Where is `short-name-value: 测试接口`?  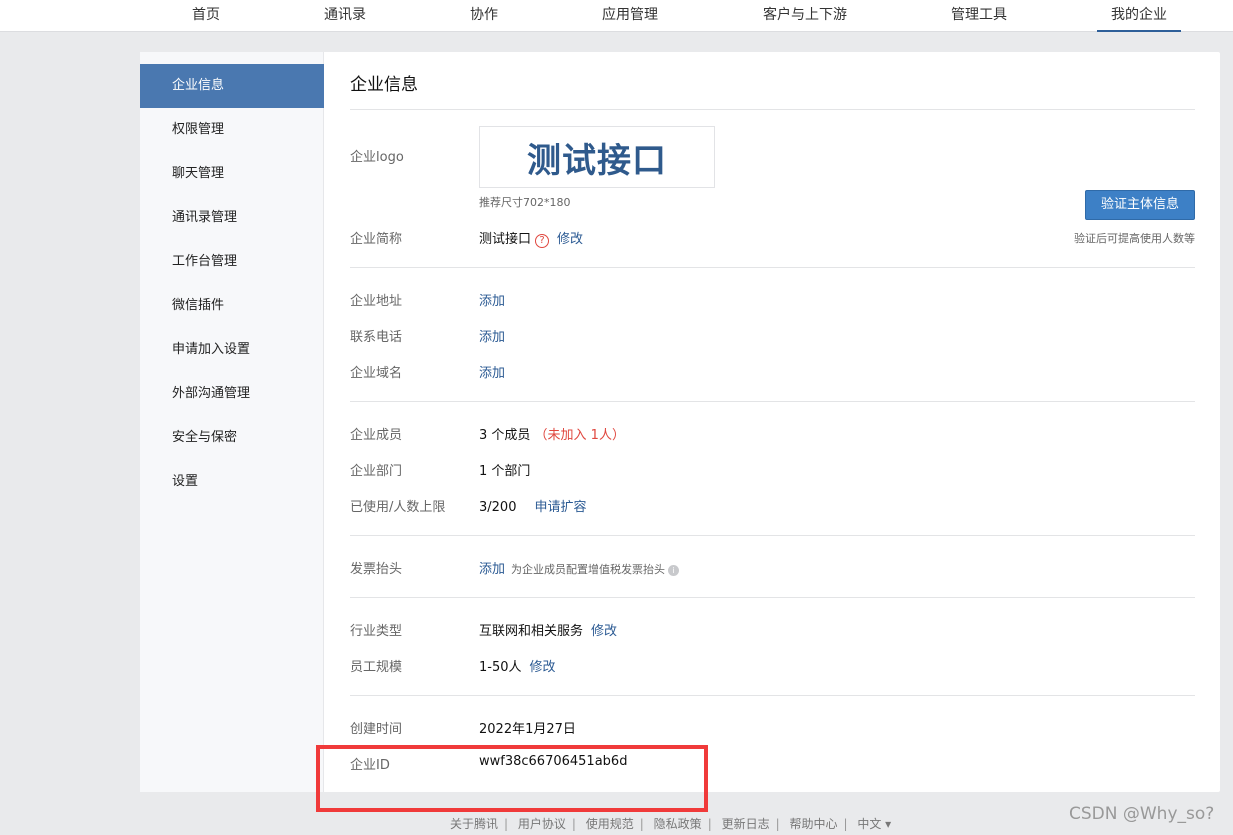 short-name-value: 测试接口 is located at coordinates (505, 239).